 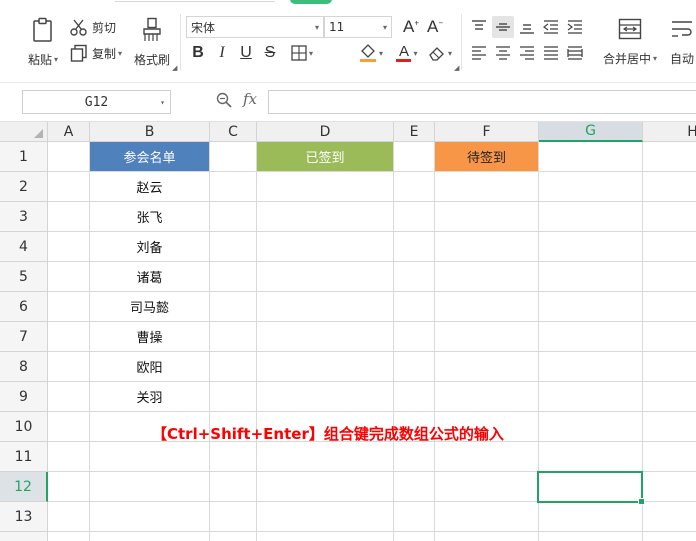 What do you see at coordinates (482, 102) in the screenshot?
I see `formula-input` at bounding box center [482, 102].